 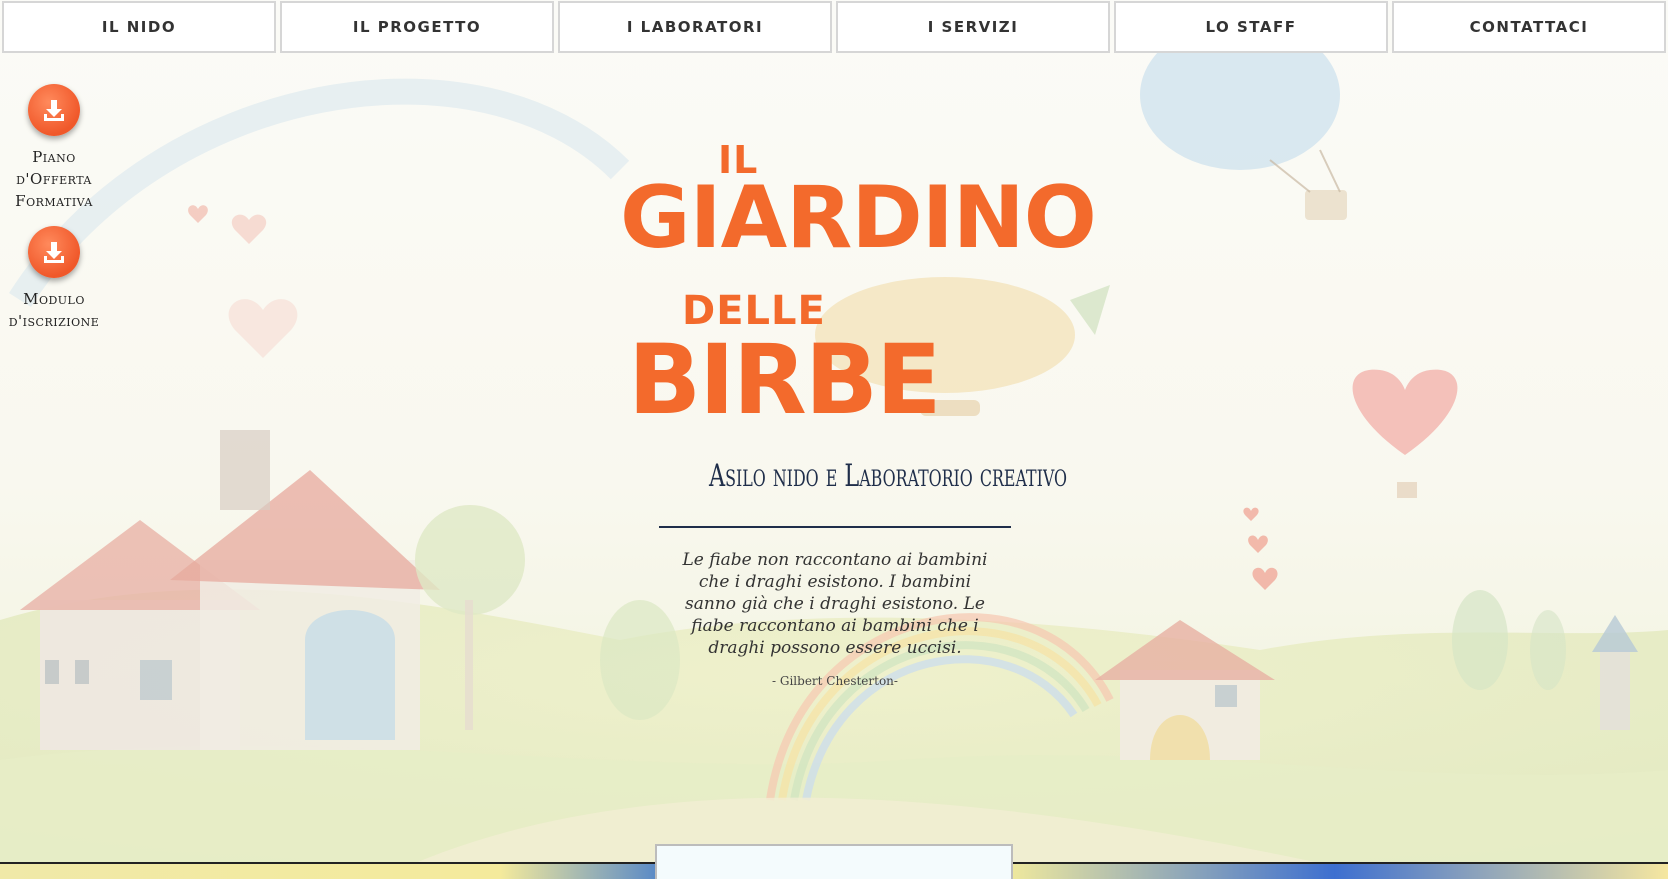 What do you see at coordinates (835, 681) in the screenshot?
I see `quote-author: - Gilbert Chesterton-` at bounding box center [835, 681].